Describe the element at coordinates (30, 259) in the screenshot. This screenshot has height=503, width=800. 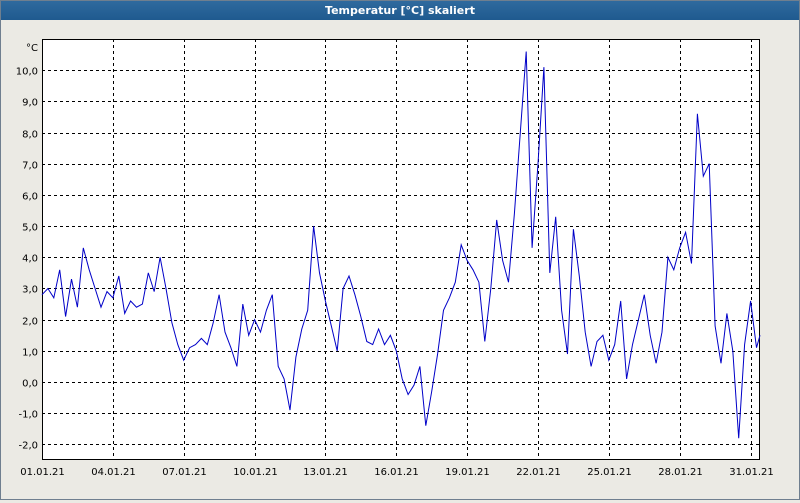
I see `y-tick-label: 4,0` at that location.